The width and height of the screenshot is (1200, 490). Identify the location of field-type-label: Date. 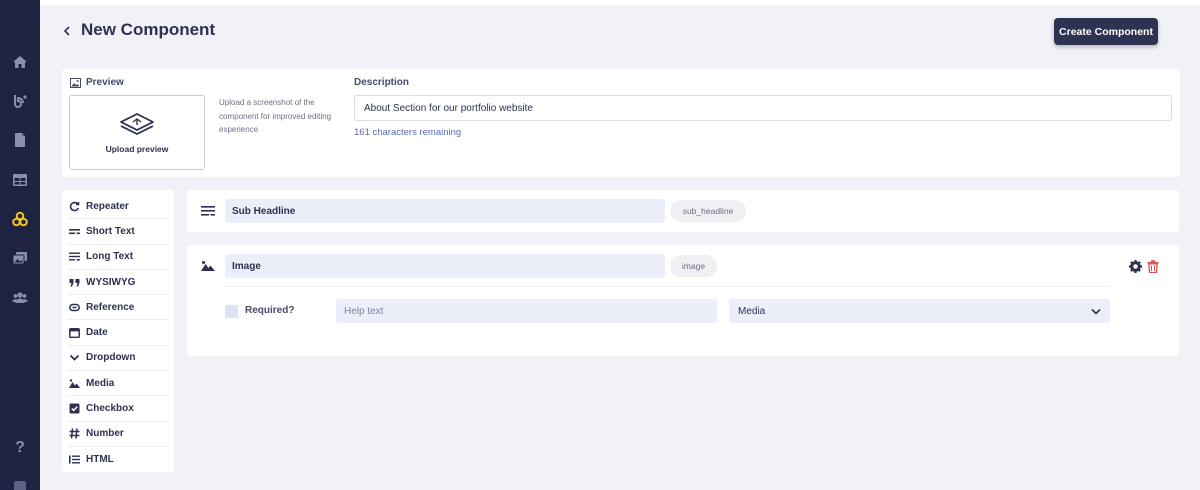
(97, 333).